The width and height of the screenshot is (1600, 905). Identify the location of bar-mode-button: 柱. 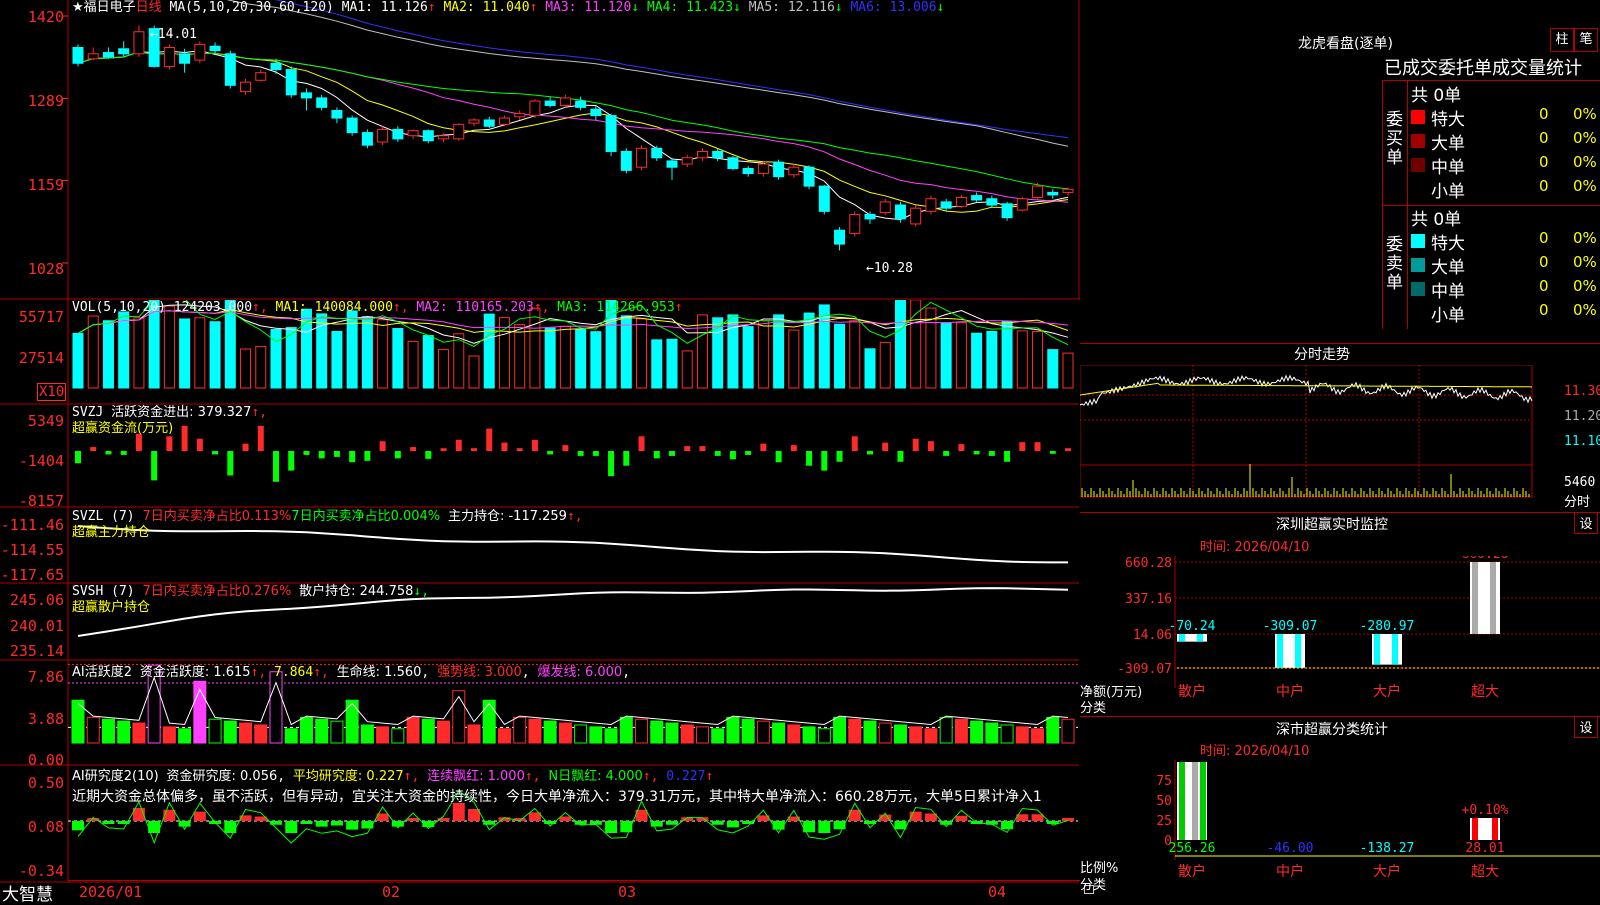
(1562, 40).